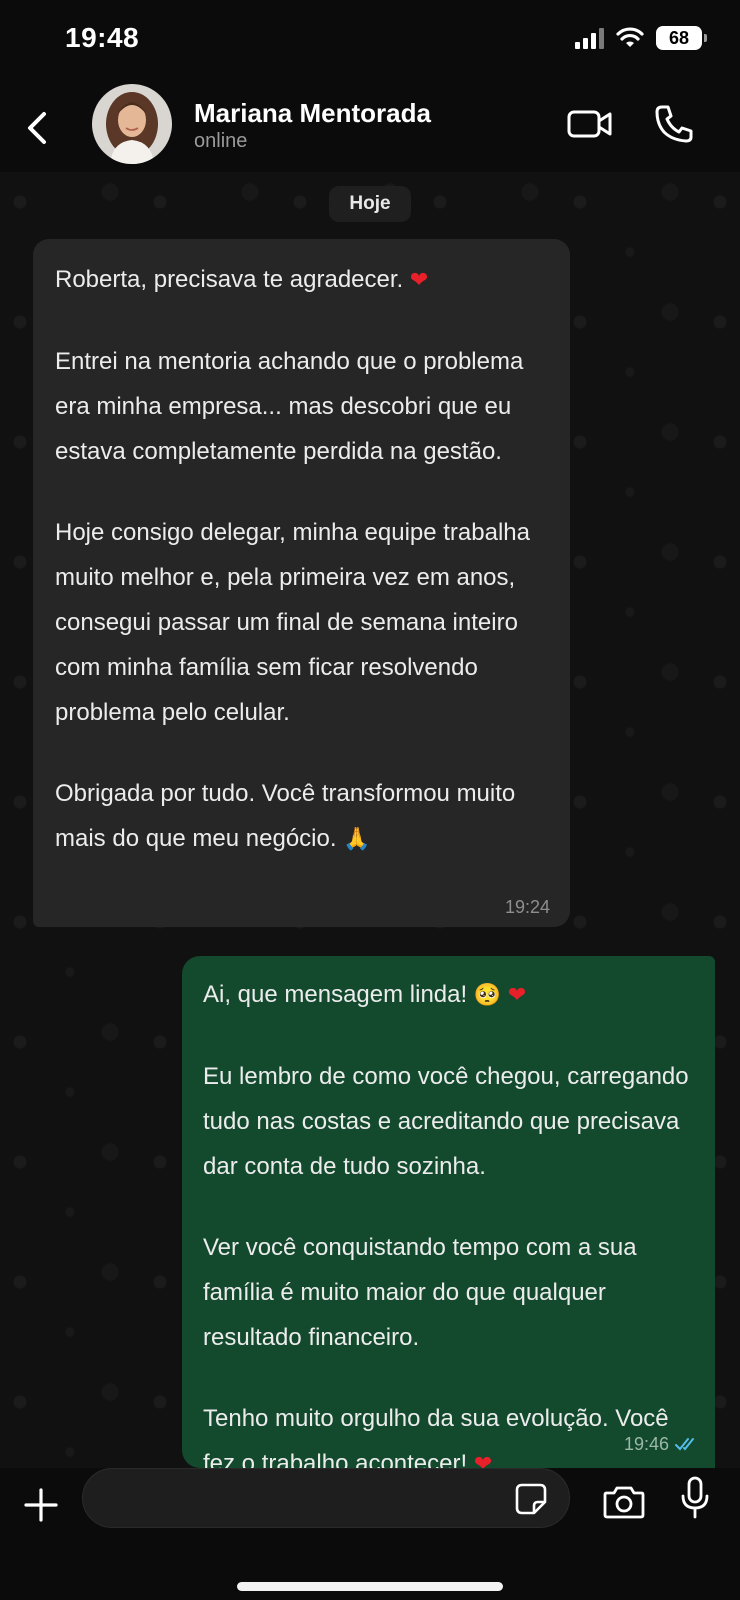  I want to click on status-icons: 68, so click(641, 38).